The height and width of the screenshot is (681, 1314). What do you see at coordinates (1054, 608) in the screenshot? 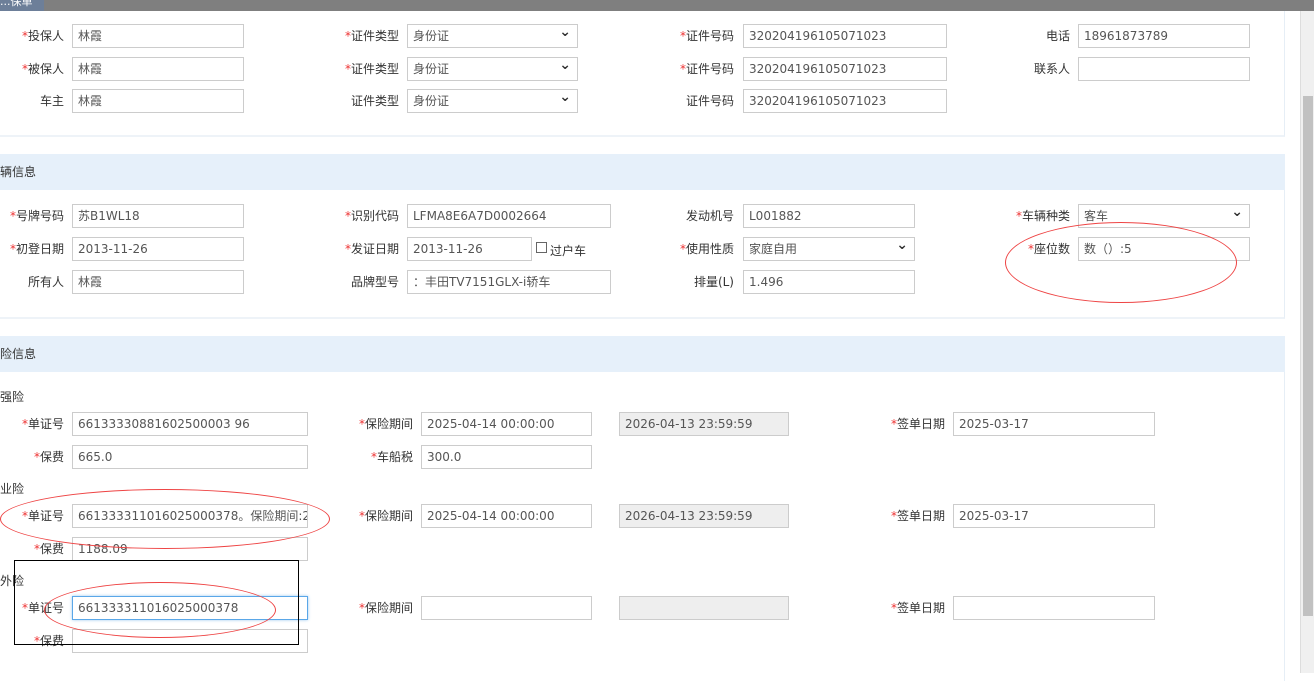
I see `sign-date-input` at bounding box center [1054, 608].